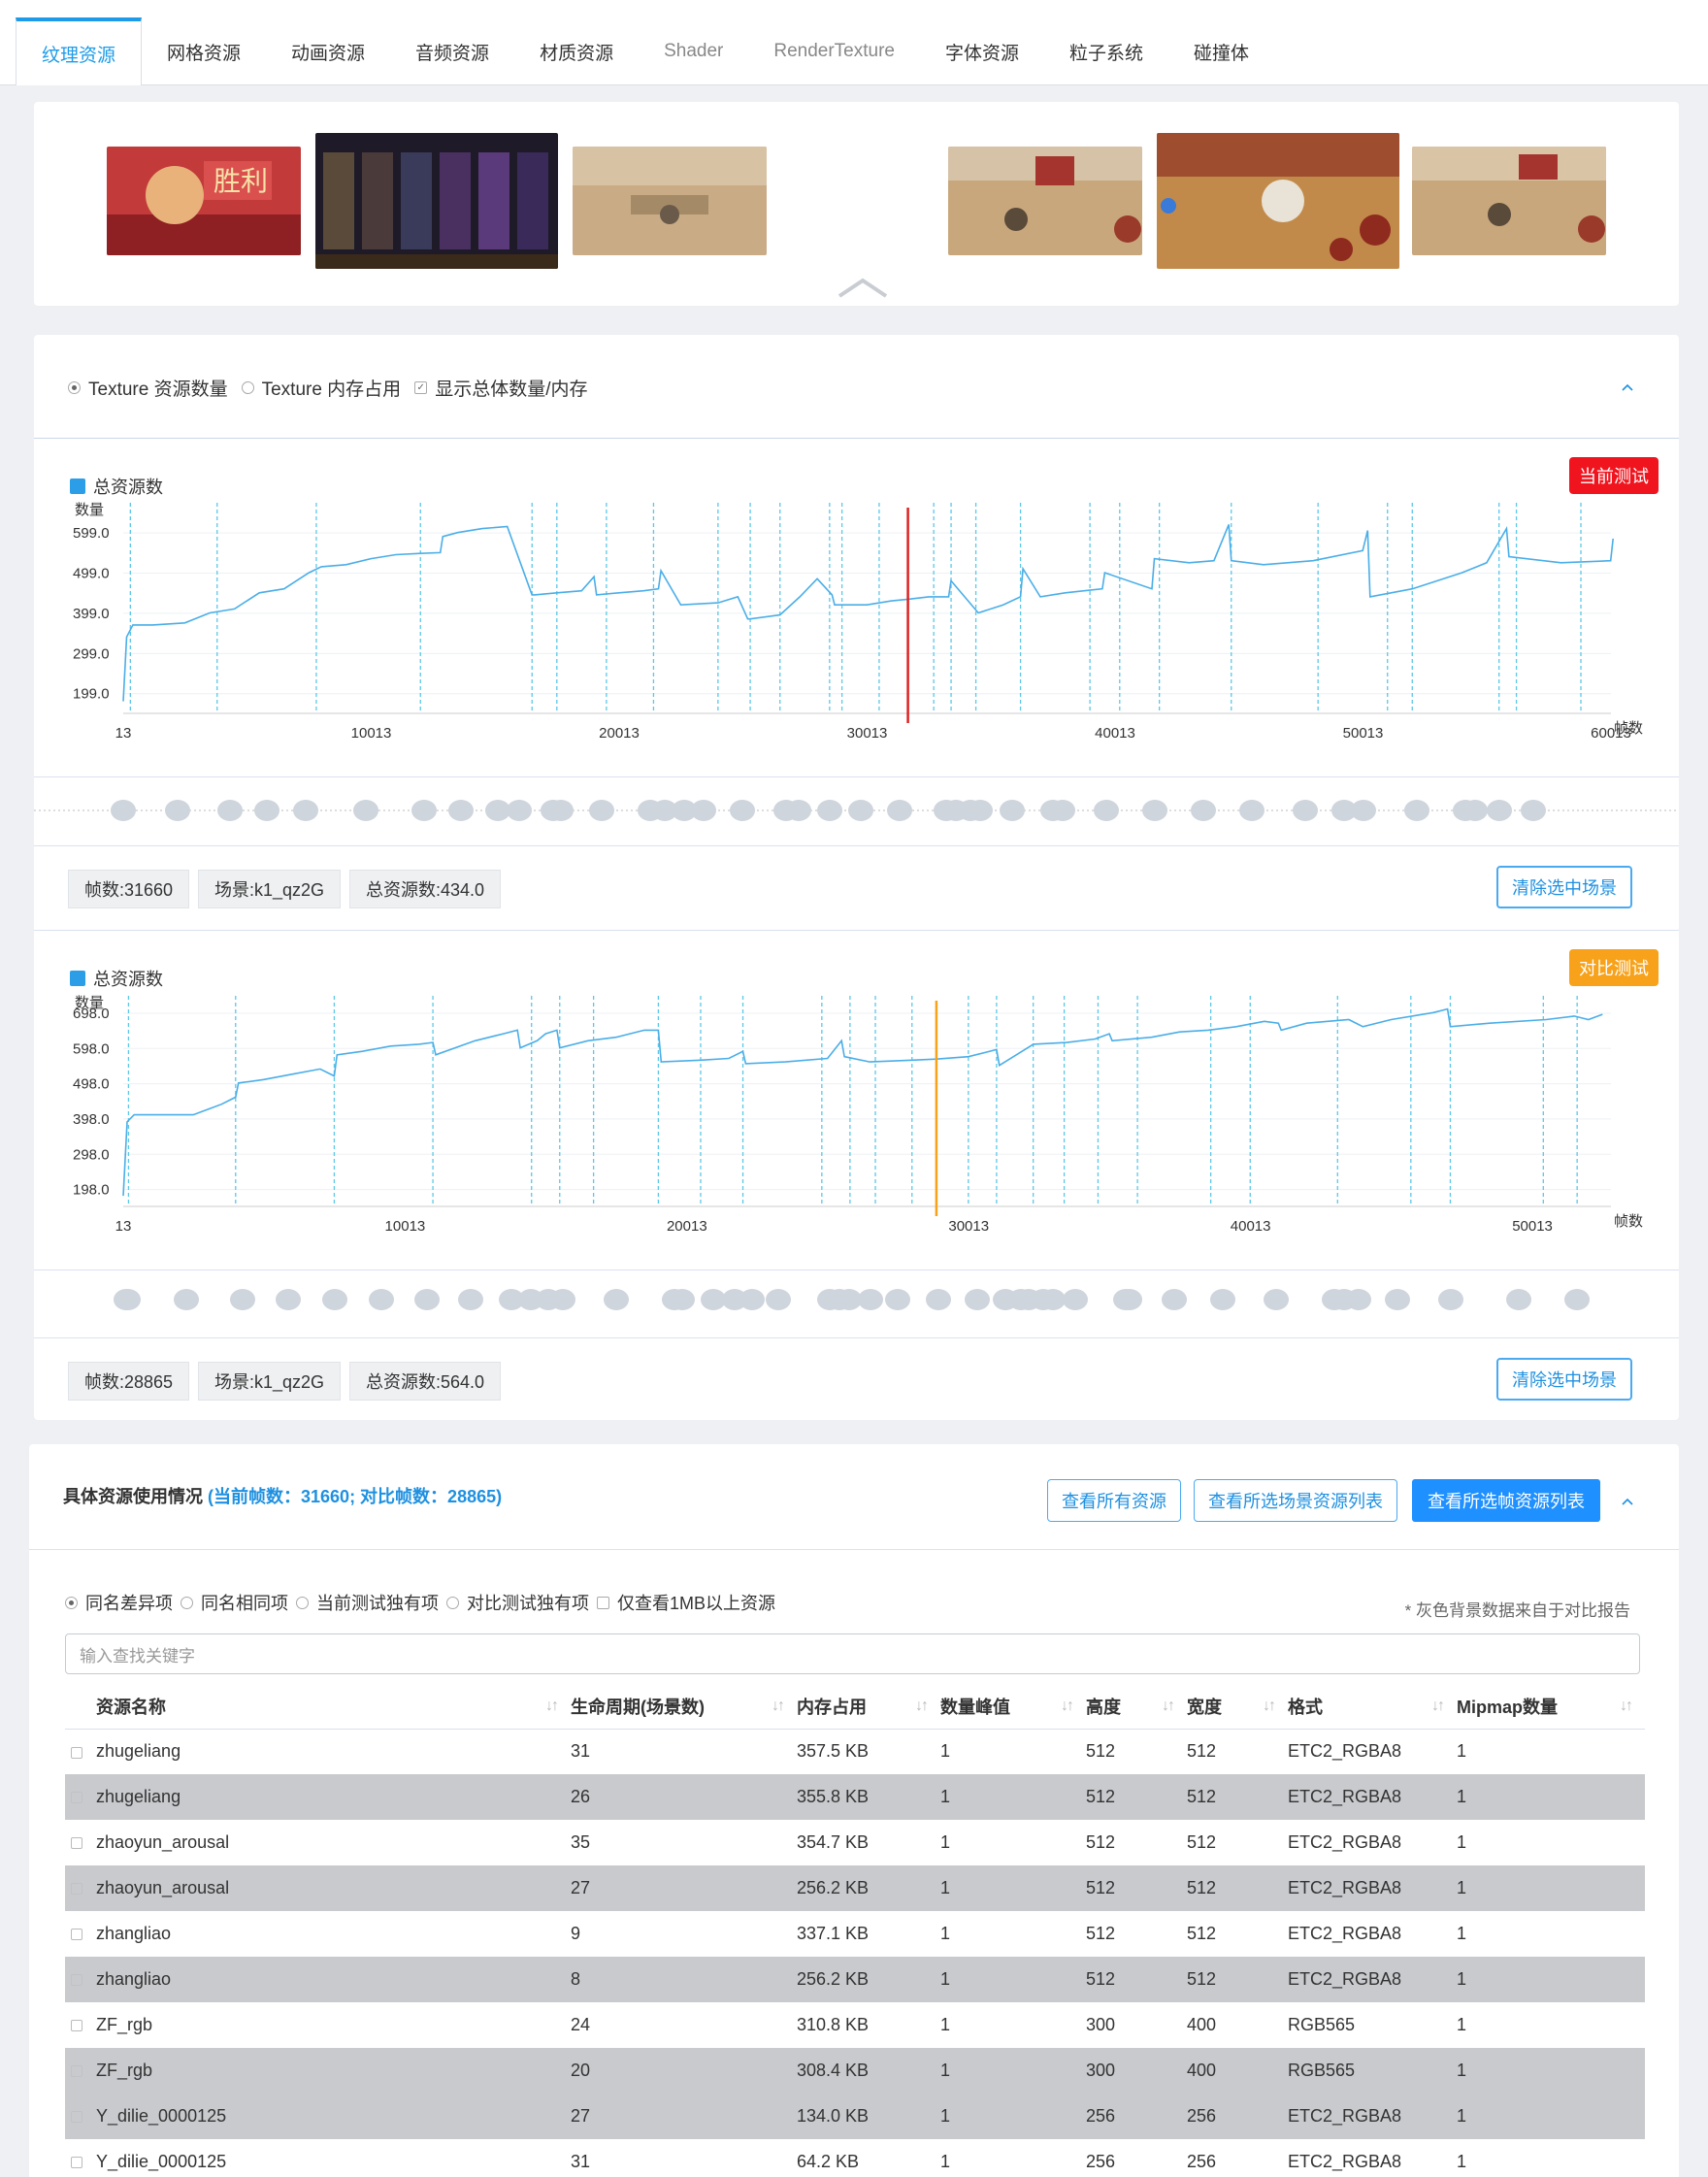  Describe the element at coordinates (855, 1934) in the screenshot. I see `table-row: zhangliao 9 337.1 KB 1 512 512 ETC2_RGBA8 1` at that location.